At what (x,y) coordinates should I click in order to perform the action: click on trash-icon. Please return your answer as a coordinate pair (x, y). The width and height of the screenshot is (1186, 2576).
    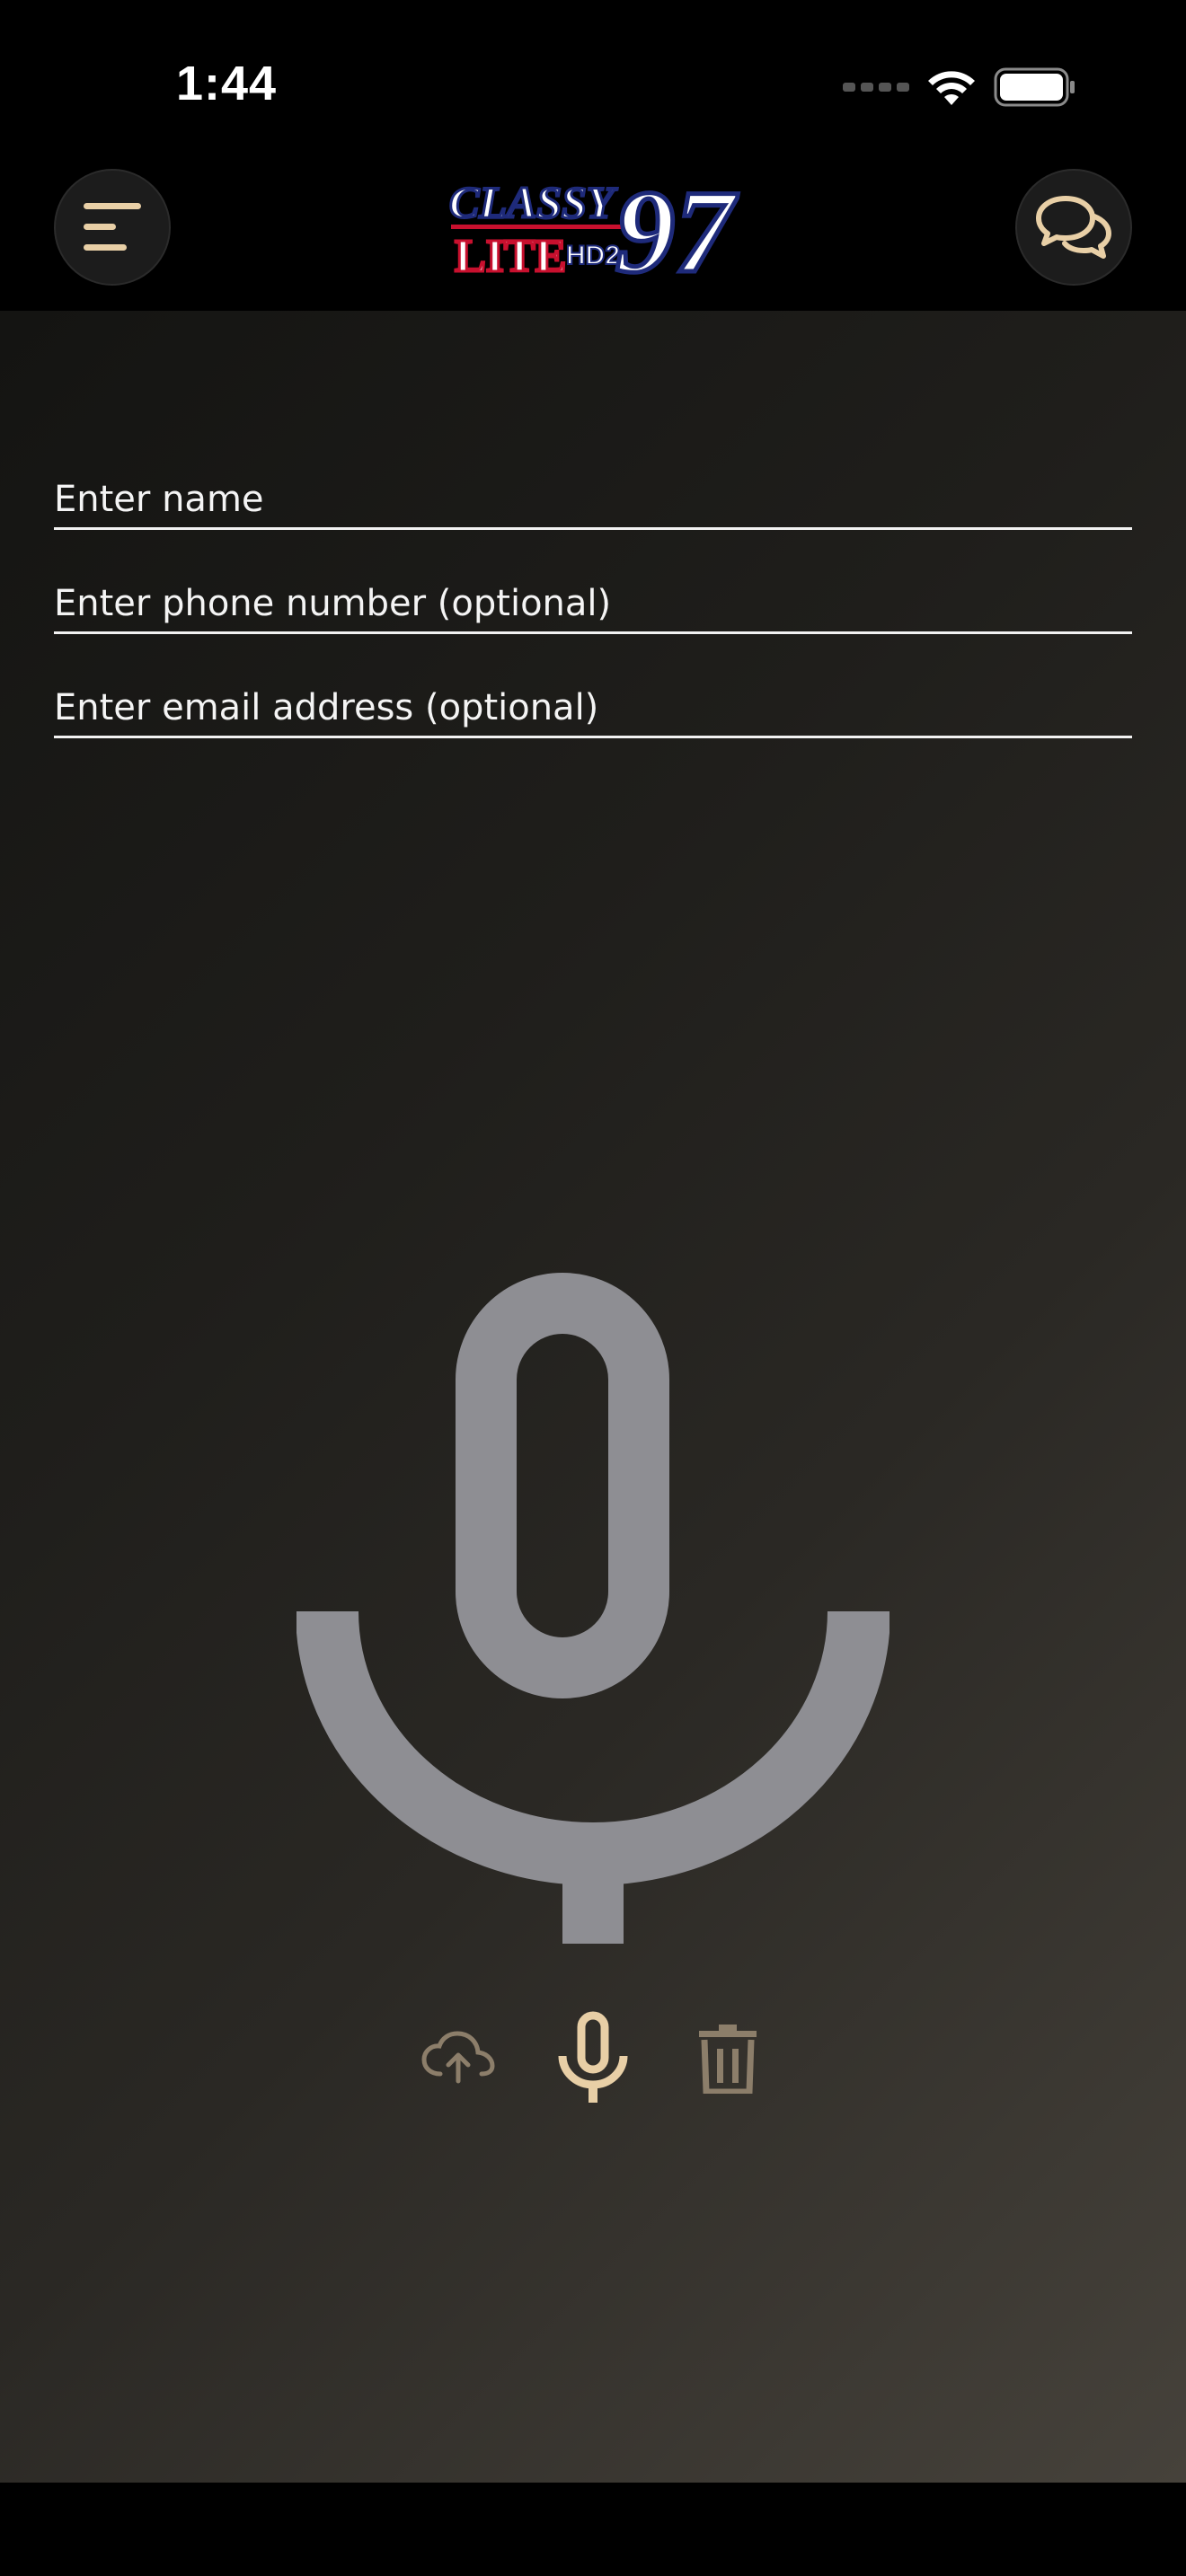
    Looking at the image, I should click on (728, 2059).